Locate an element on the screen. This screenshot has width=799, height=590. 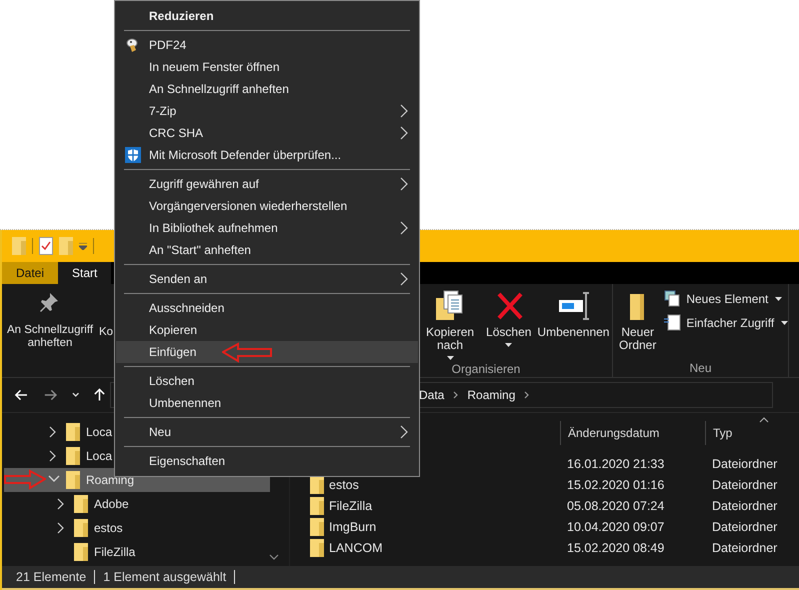
table-cell-text: 15.02.2020 08:49 is located at coordinates (616, 547).